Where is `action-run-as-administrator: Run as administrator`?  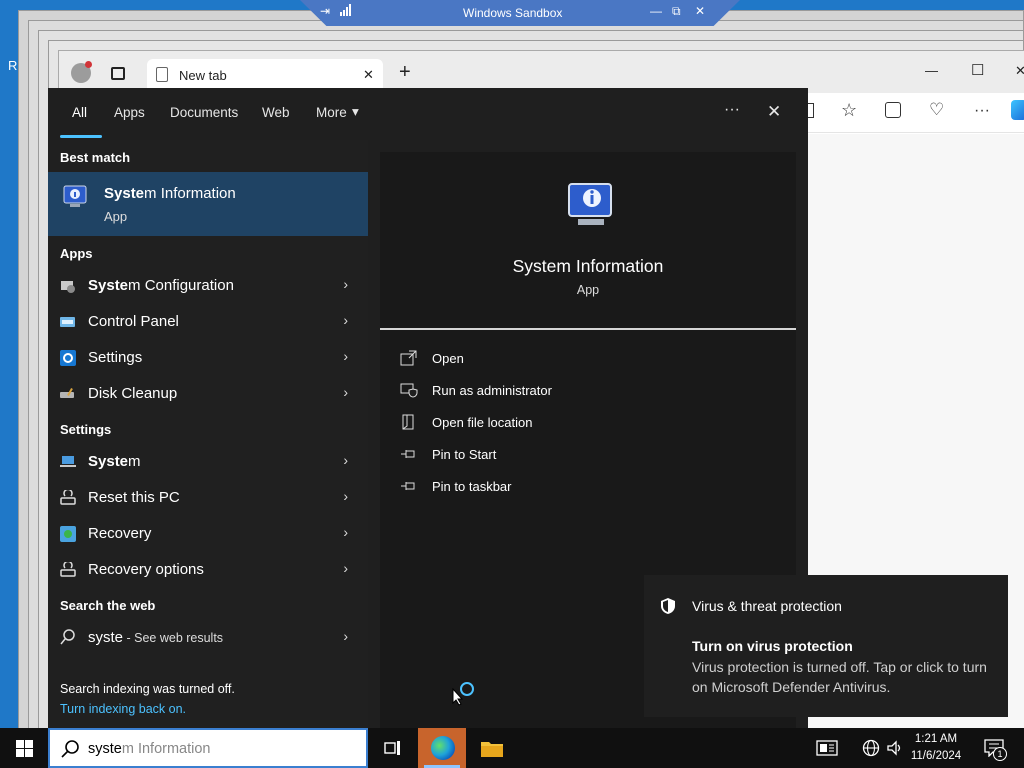 action-run-as-administrator: Run as administrator is located at coordinates (550, 392).